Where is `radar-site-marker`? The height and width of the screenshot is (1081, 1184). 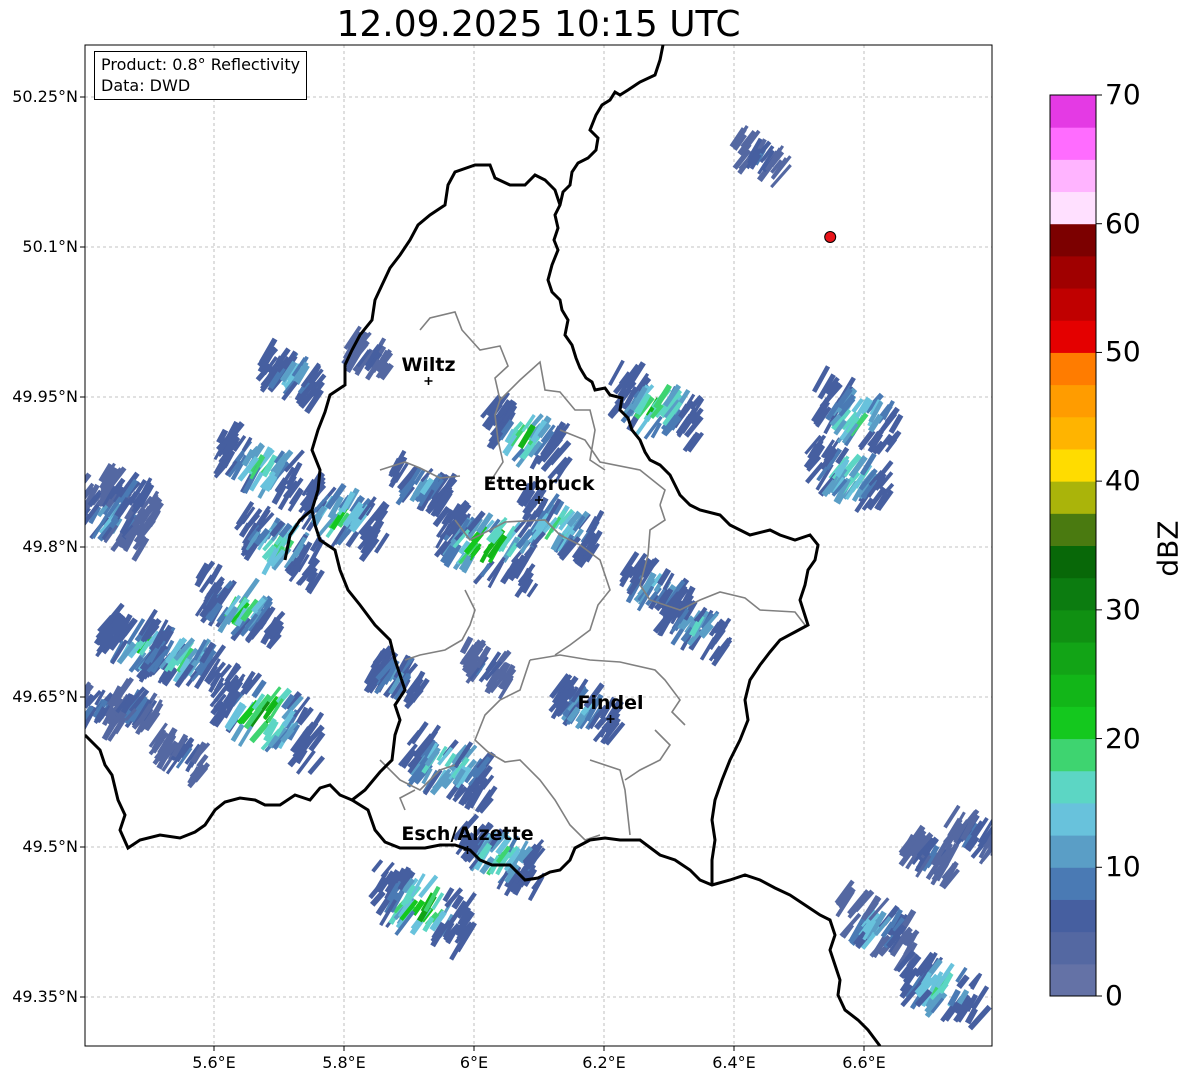 radar-site-marker is located at coordinates (830, 237).